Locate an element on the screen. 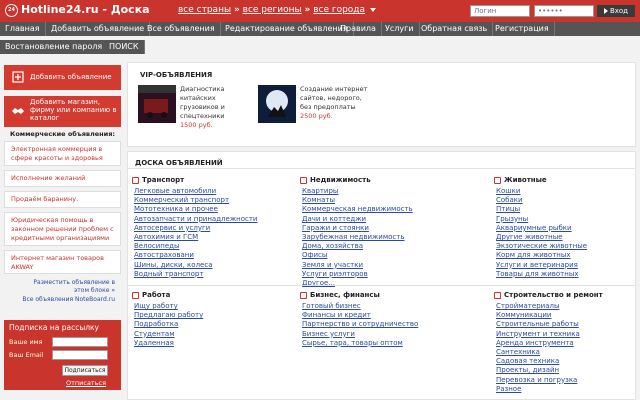  commercial-ad-5: Интернет магазин товаров AKWAY is located at coordinates (62, 262).